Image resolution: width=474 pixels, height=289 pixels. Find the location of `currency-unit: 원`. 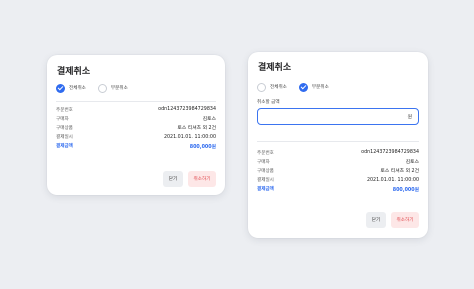

currency-unit: 원 is located at coordinates (409, 117).